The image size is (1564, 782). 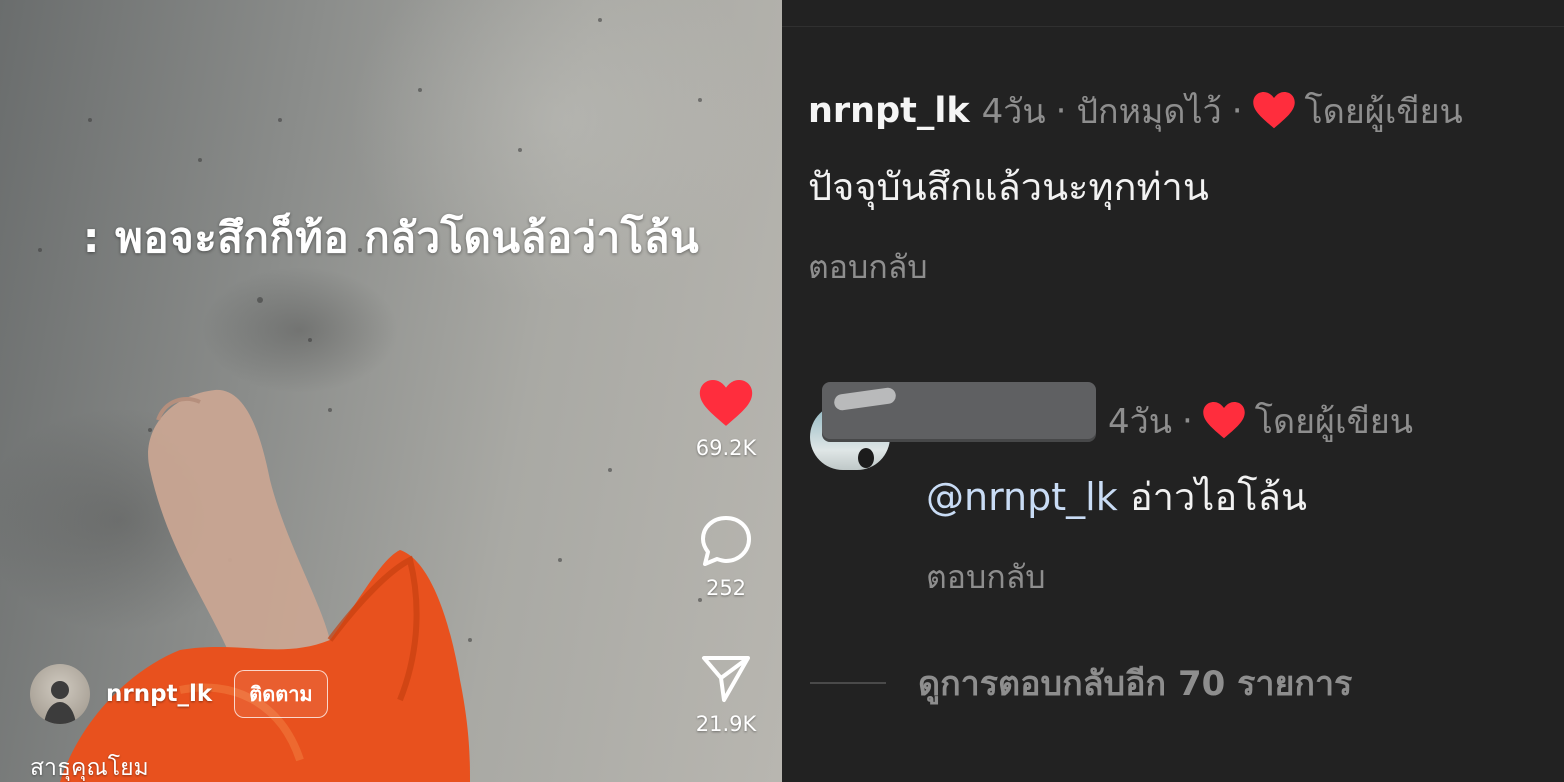 I want to click on person-silhouette-icon, so click(x=60, y=702).